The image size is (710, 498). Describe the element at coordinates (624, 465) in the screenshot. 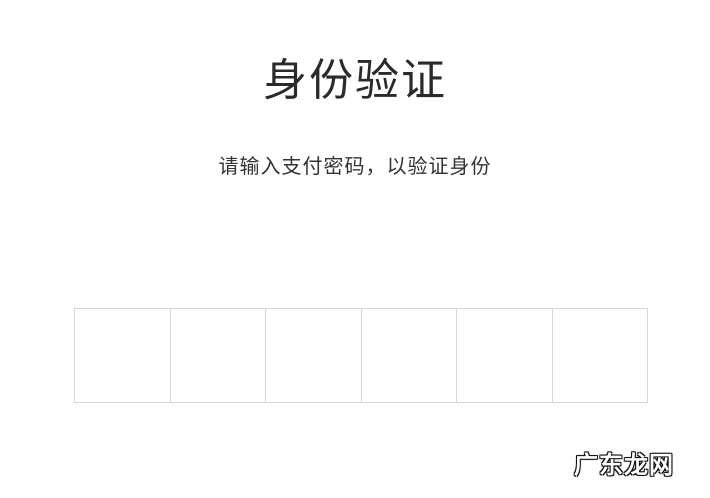

I see `watermark-text: 广东龙网` at that location.